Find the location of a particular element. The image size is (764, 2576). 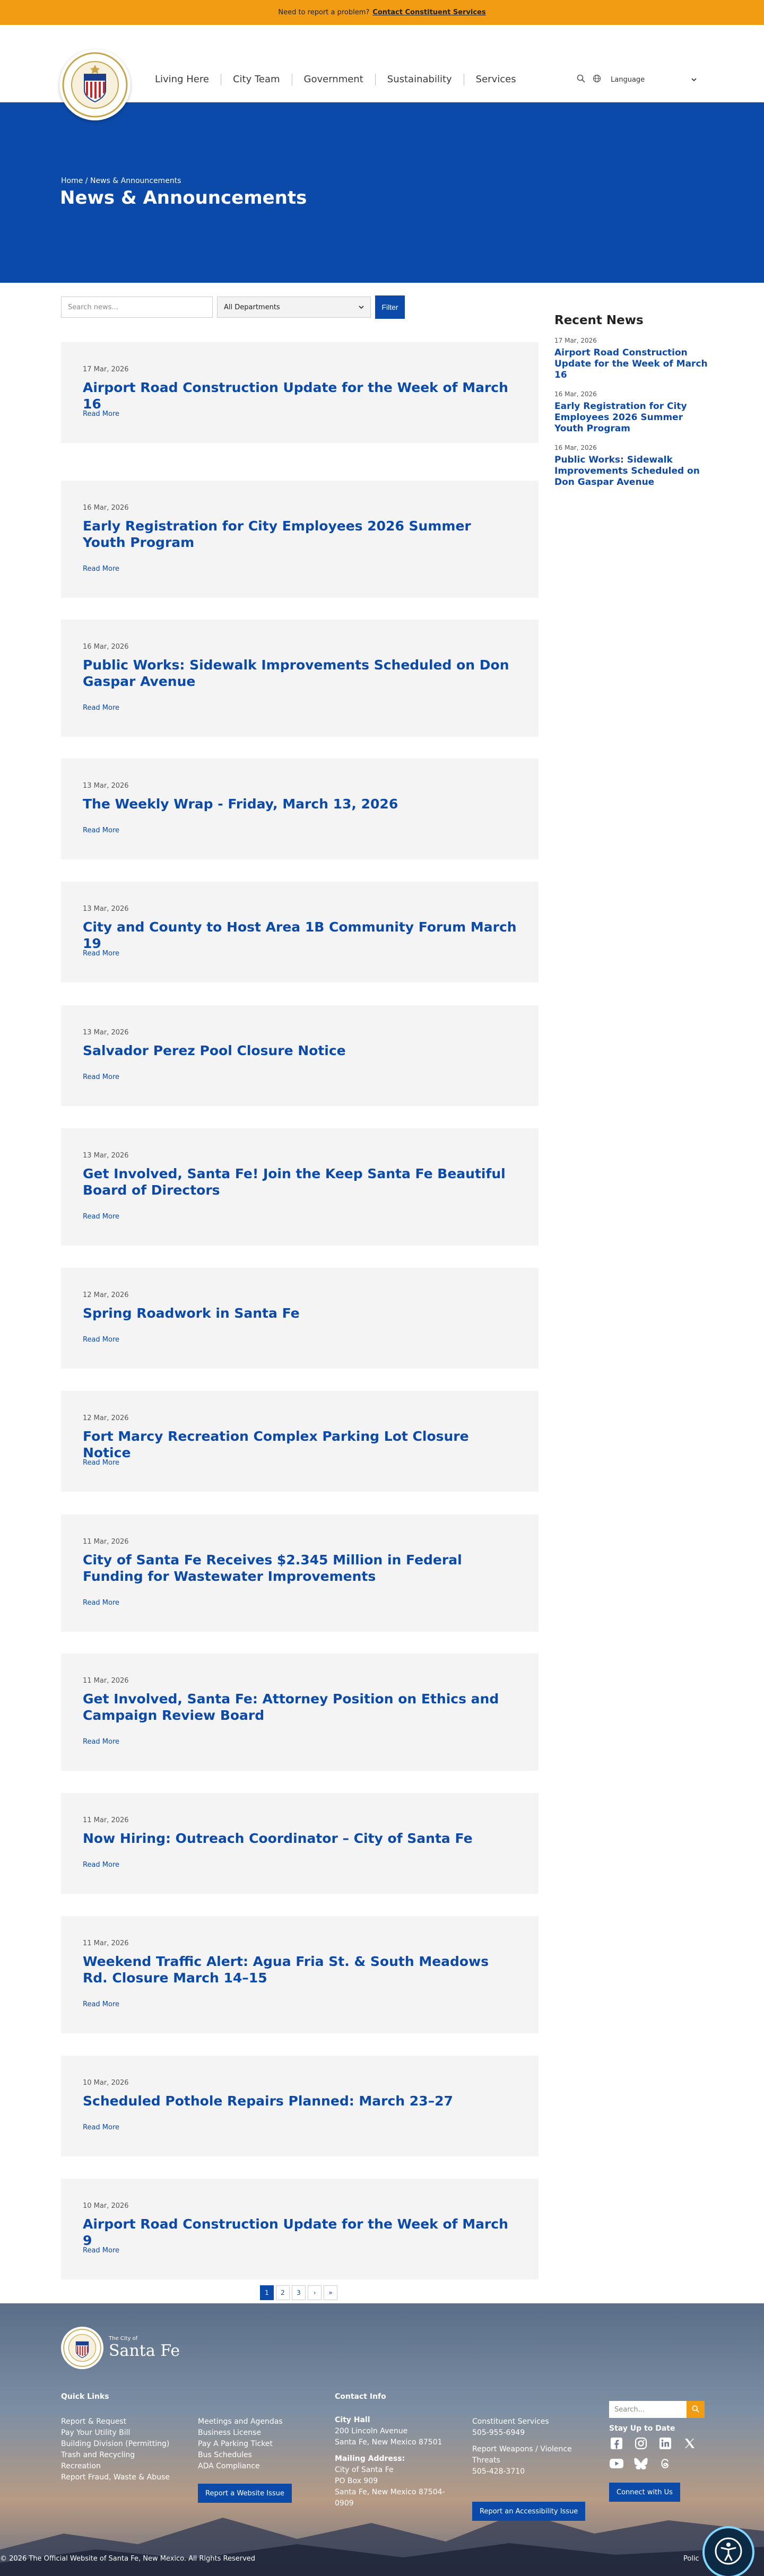

footer-logo-text: The City of Santa Fe is located at coordinates (144, 2348).